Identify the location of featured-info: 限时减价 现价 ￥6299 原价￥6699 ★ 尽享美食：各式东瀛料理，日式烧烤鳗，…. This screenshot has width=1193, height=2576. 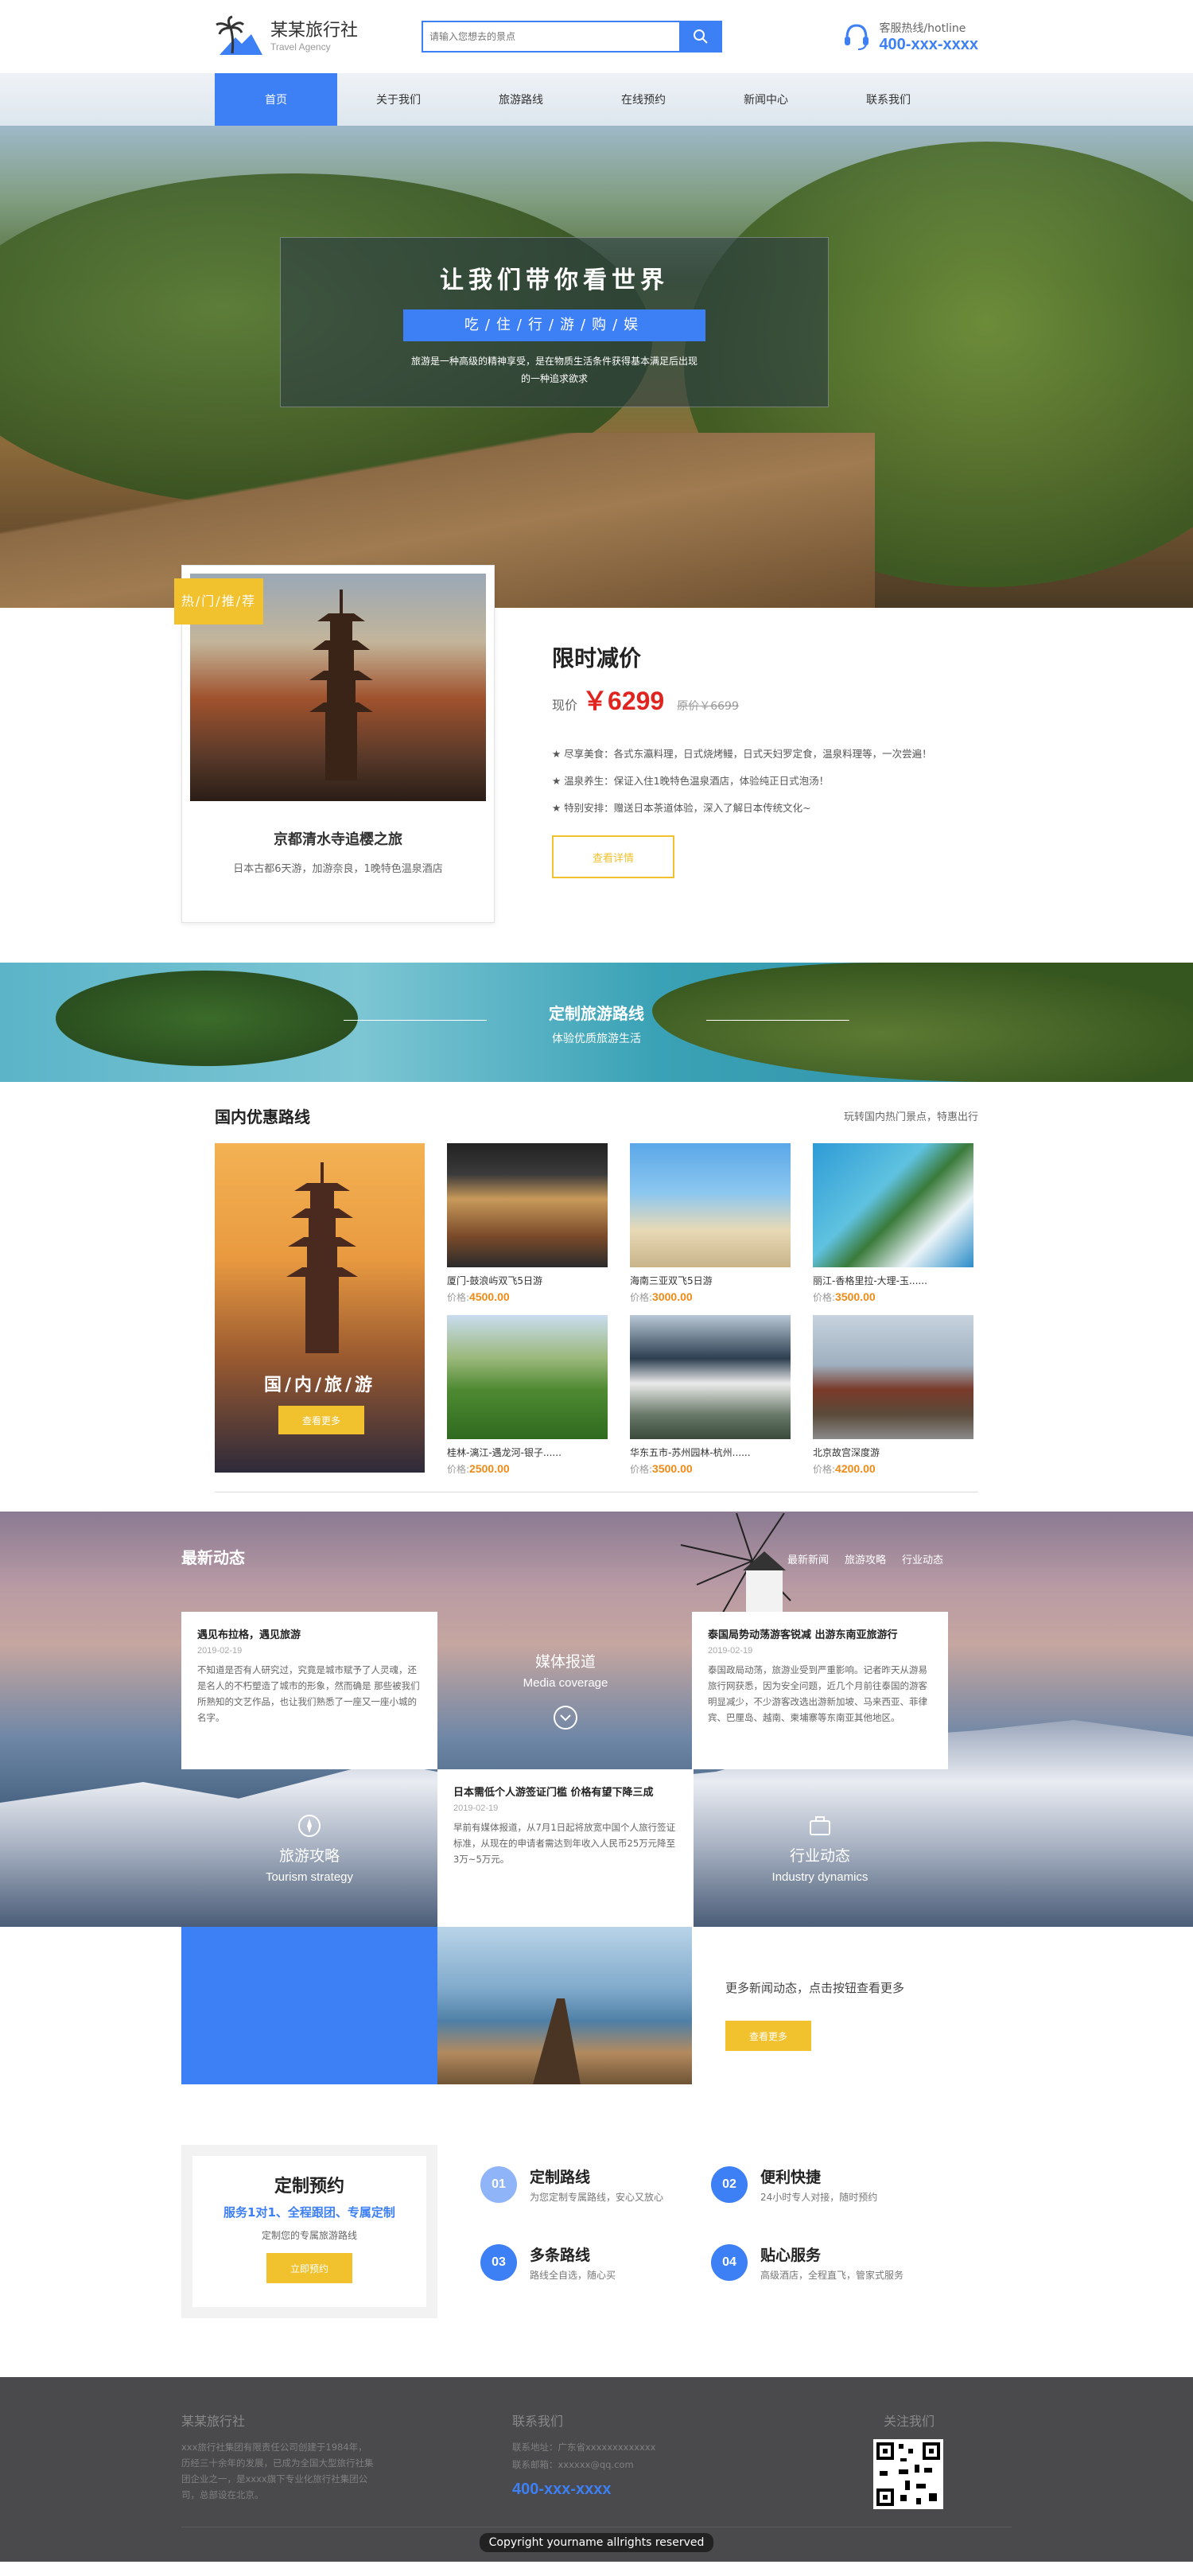
(743, 760).